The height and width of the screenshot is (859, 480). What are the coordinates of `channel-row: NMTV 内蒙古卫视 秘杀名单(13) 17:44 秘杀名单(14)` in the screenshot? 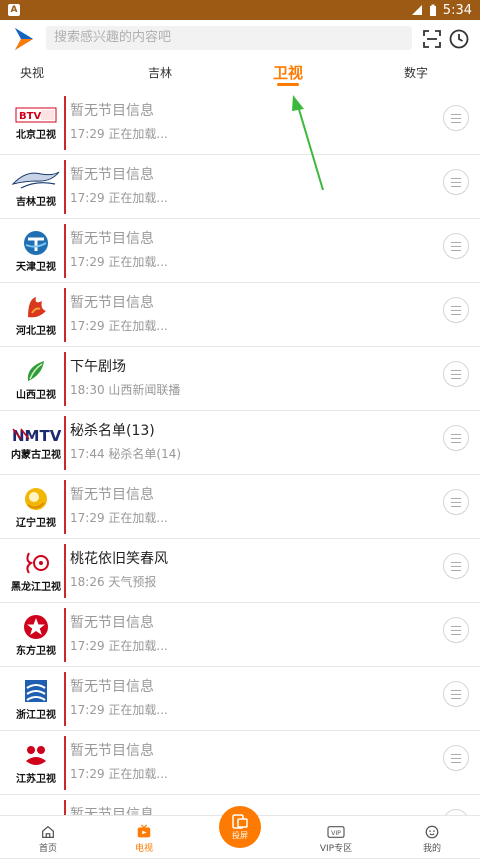 It's located at (240, 443).